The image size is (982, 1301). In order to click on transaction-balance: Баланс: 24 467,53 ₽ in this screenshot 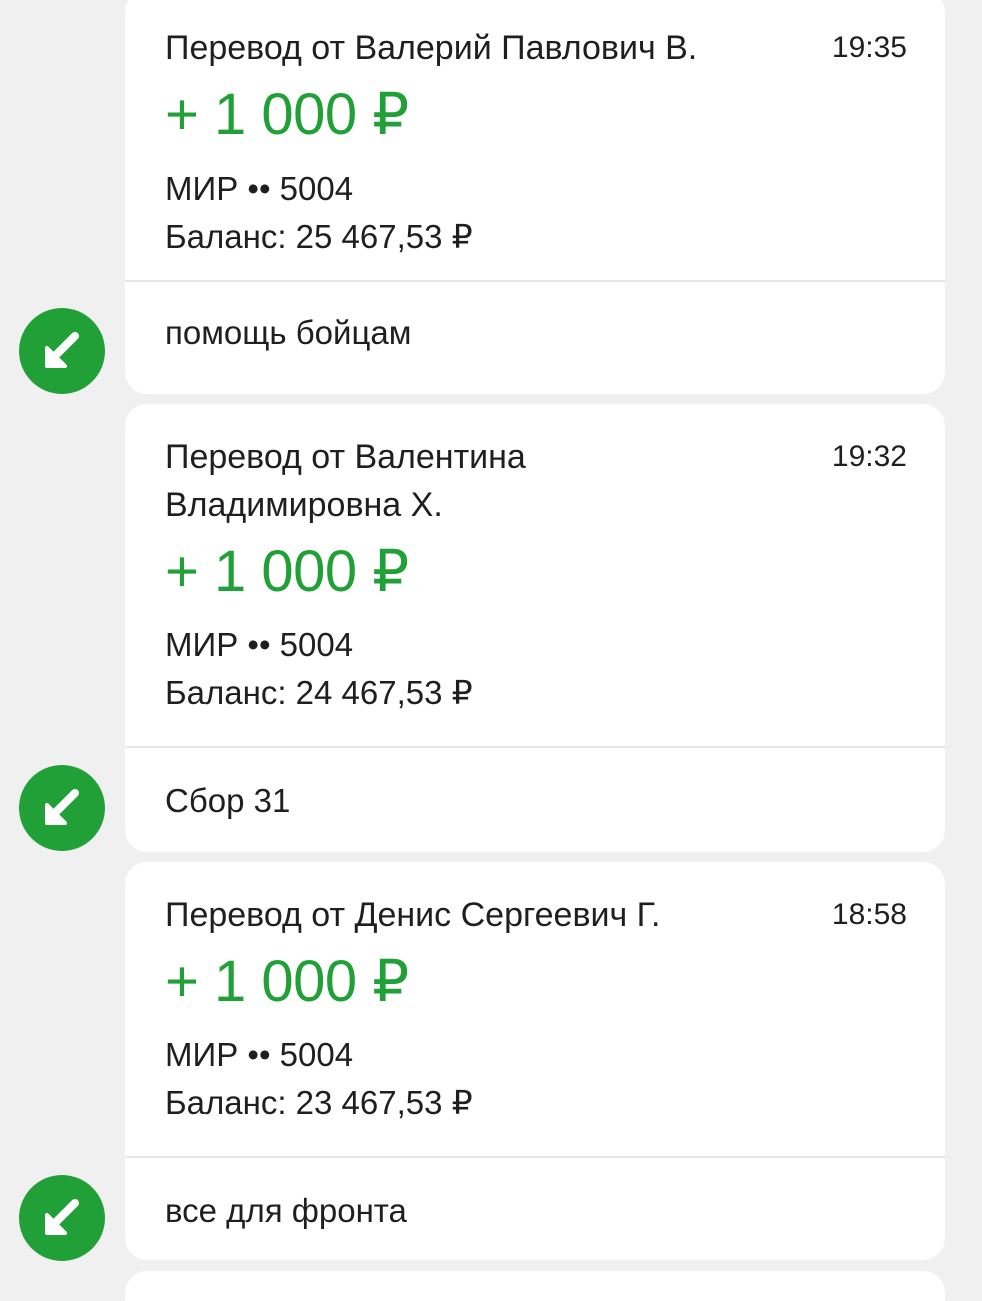, I will do `click(319, 692)`.